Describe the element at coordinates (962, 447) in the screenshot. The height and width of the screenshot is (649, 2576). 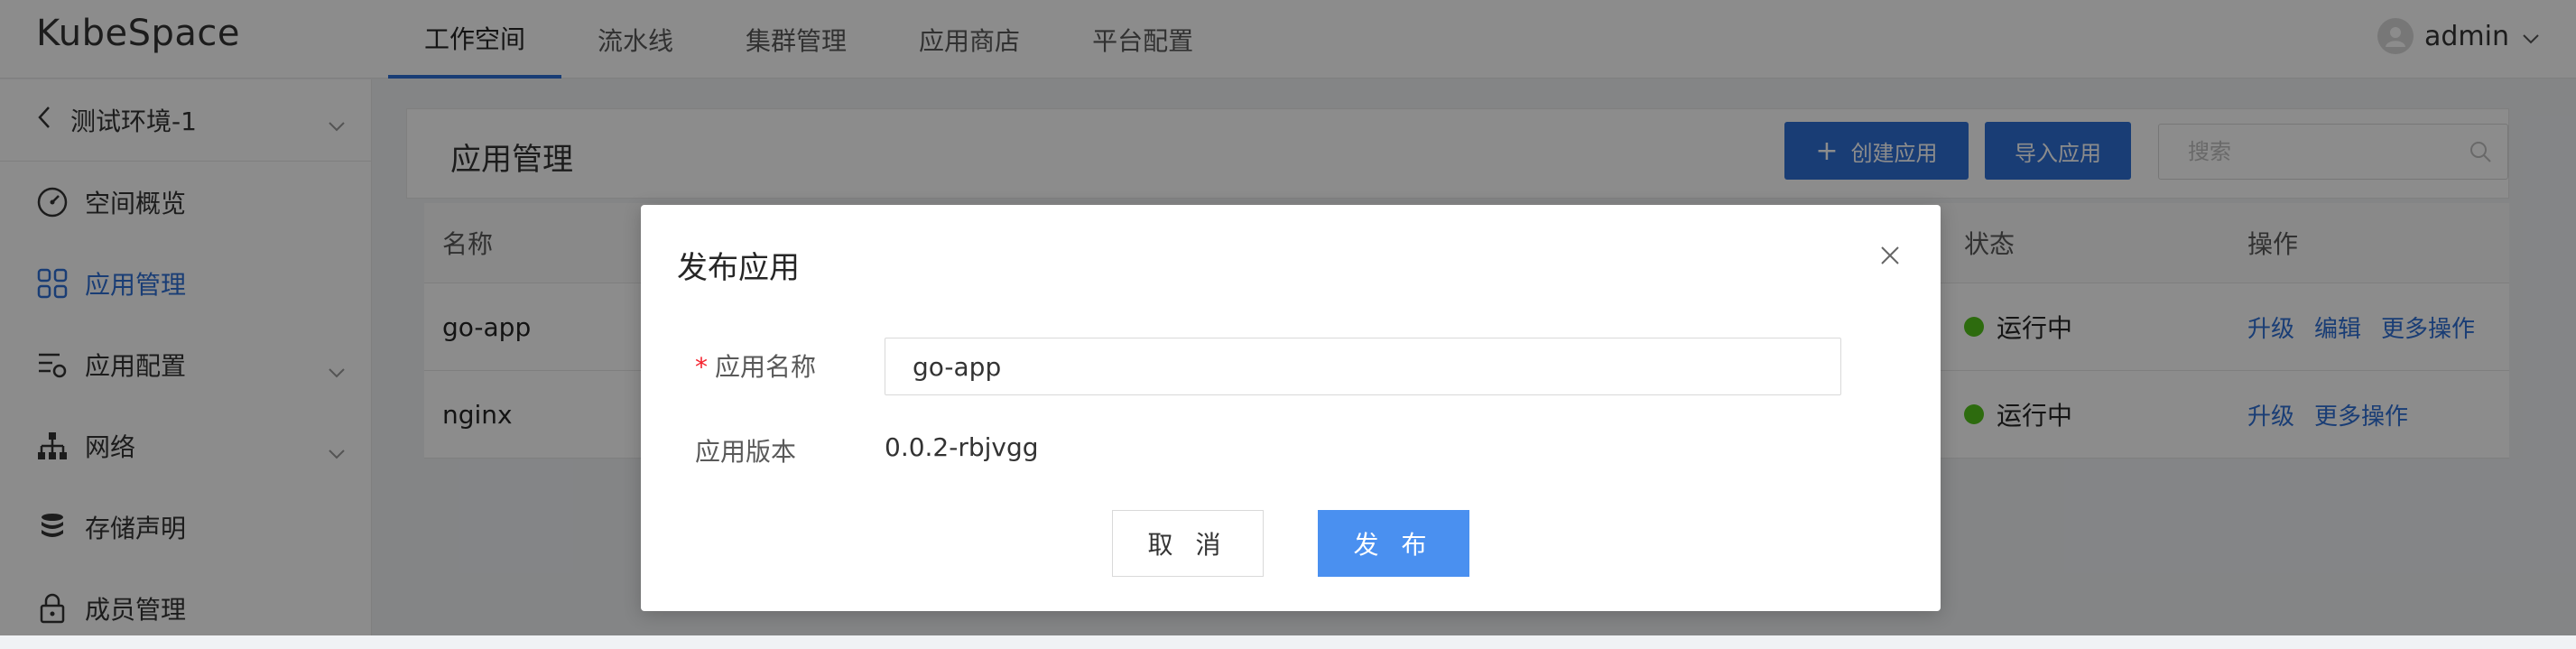
I see `app-version-value: 0.0.2-rbjvgg` at that location.